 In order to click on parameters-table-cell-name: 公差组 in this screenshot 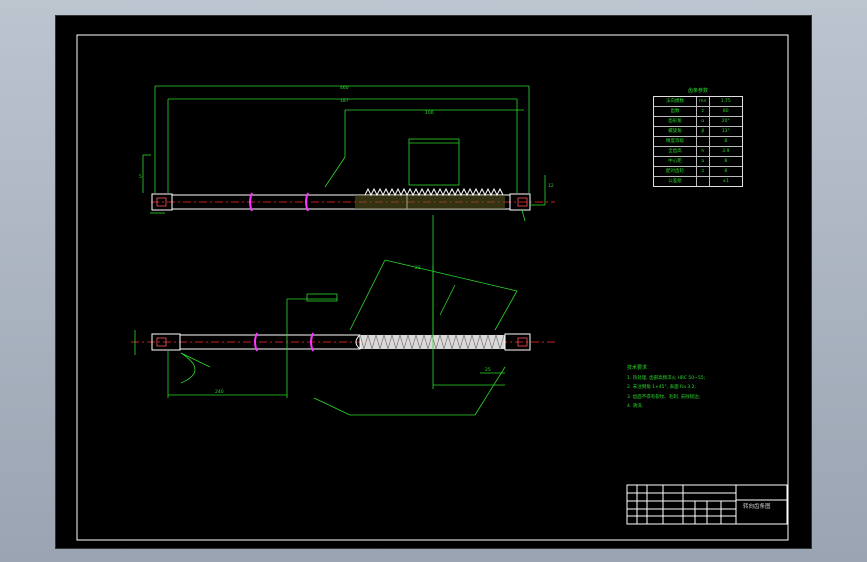, I will do `click(676, 181)`.